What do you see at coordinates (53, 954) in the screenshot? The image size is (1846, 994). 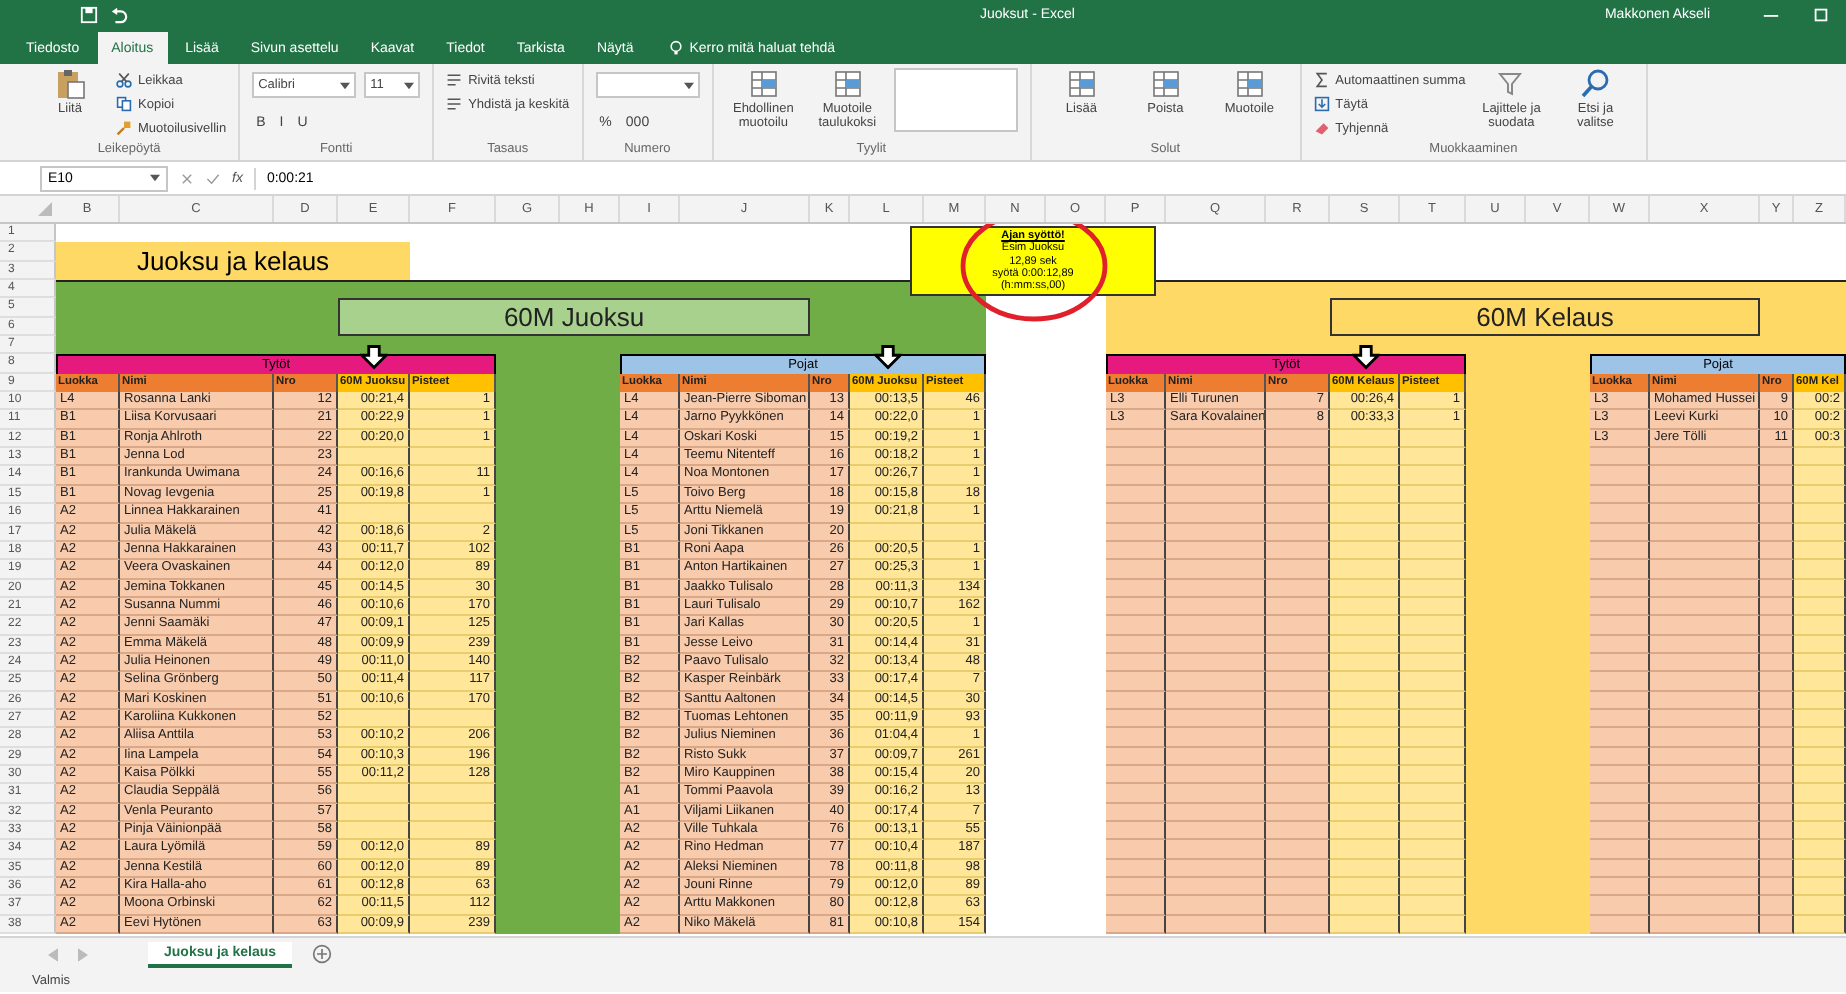 I see `previous-icon` at bounding box center [53, 954].